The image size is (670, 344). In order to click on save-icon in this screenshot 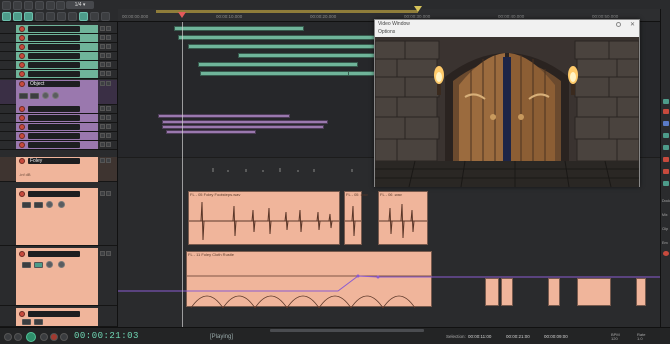, I will do `click(28, 5)`.